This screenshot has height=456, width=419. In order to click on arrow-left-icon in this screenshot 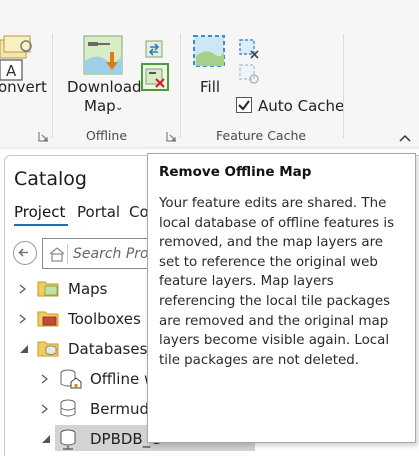, I will do `click(23, 252)`.